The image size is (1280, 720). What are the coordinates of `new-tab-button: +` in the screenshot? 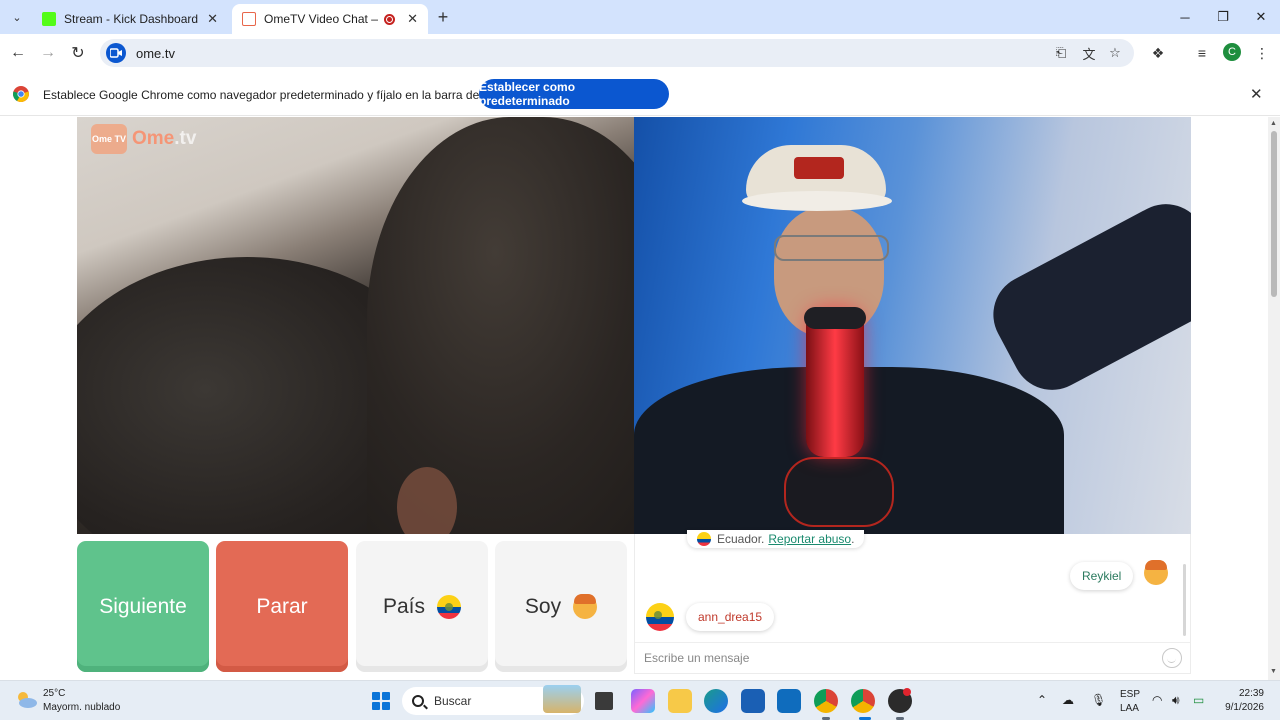 It's located at (443, 17).